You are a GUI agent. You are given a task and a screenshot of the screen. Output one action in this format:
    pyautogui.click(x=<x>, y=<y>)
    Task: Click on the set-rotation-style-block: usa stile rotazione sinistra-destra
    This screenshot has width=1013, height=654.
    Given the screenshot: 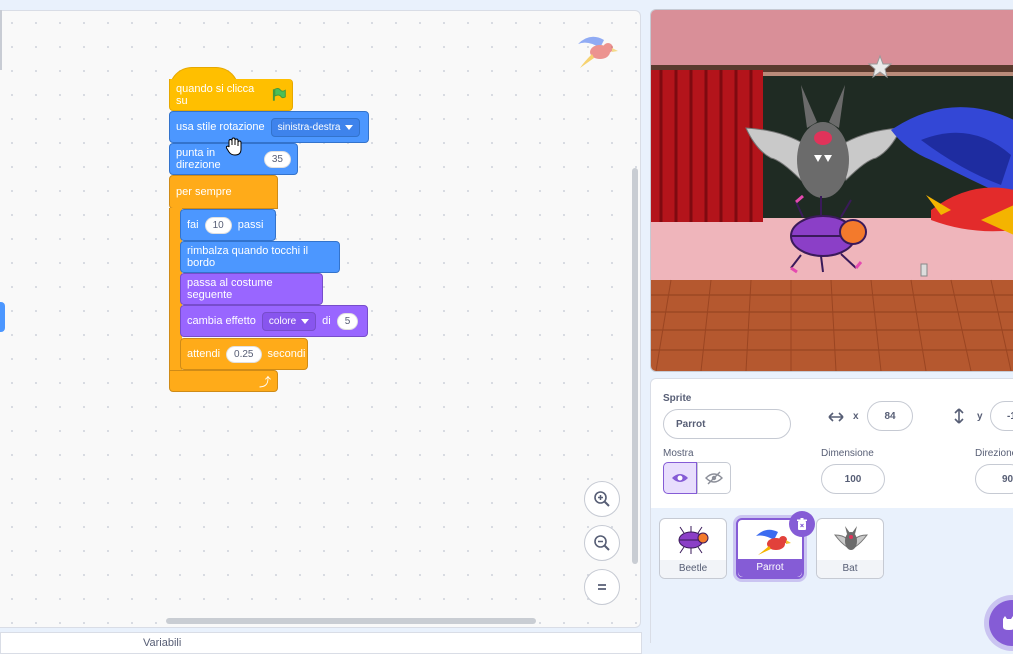 What is the action you would take?
    pyautogui.click(x=269, y=127)
    